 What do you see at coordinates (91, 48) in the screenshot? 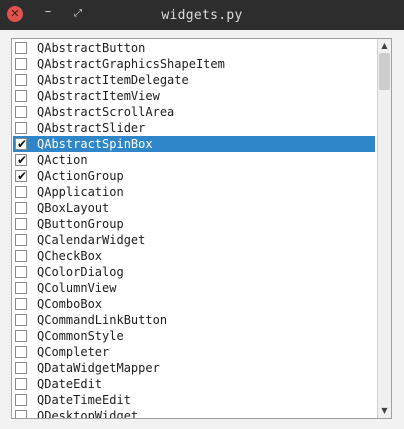
I see `list-item-label: QAbstractButton` at bounding box center [91, 48].